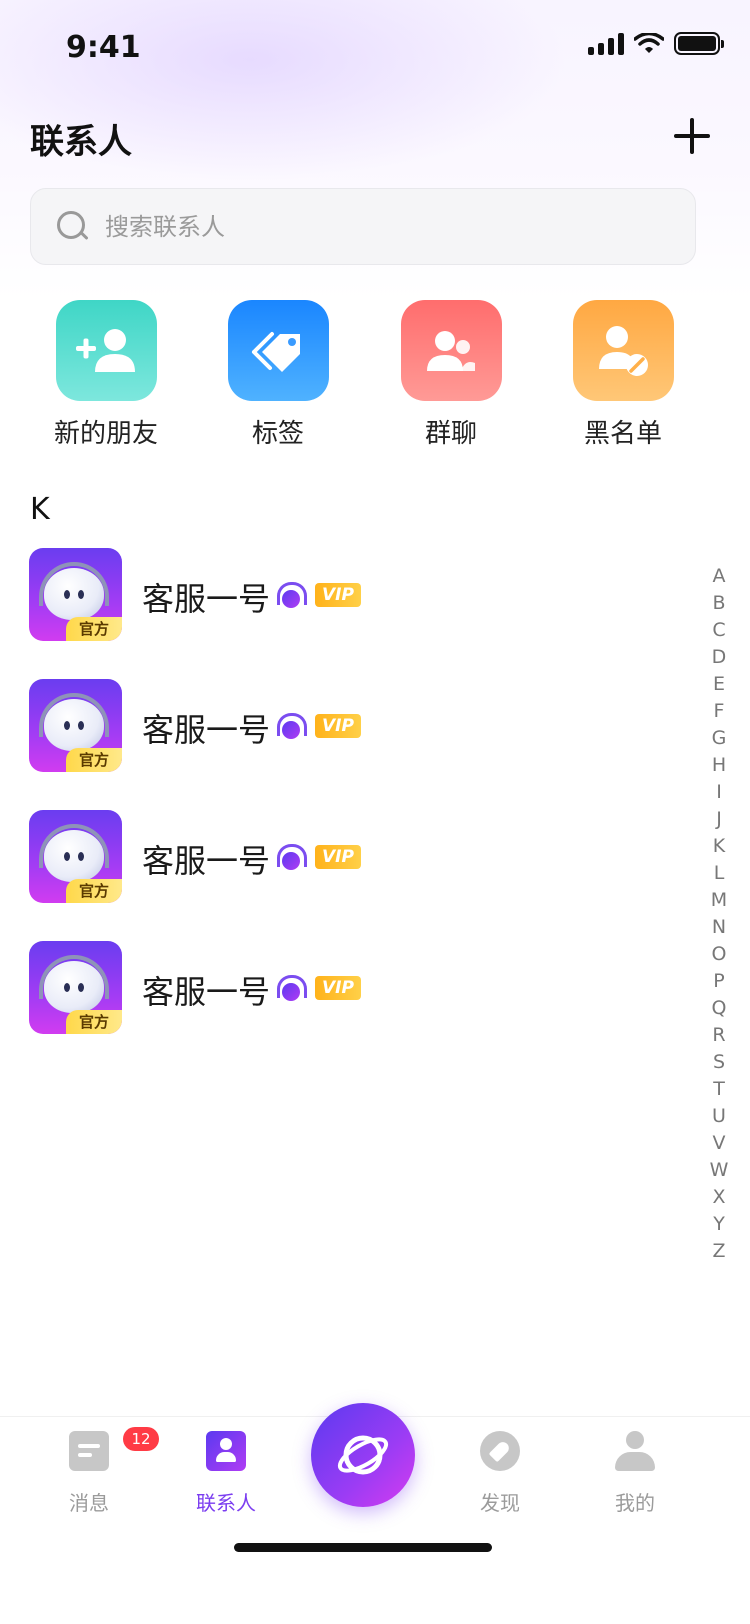 Image resolution: width=750 pixels, height=1624 pixels. I want to click on index-letter-x: X, so click(719, 1197).